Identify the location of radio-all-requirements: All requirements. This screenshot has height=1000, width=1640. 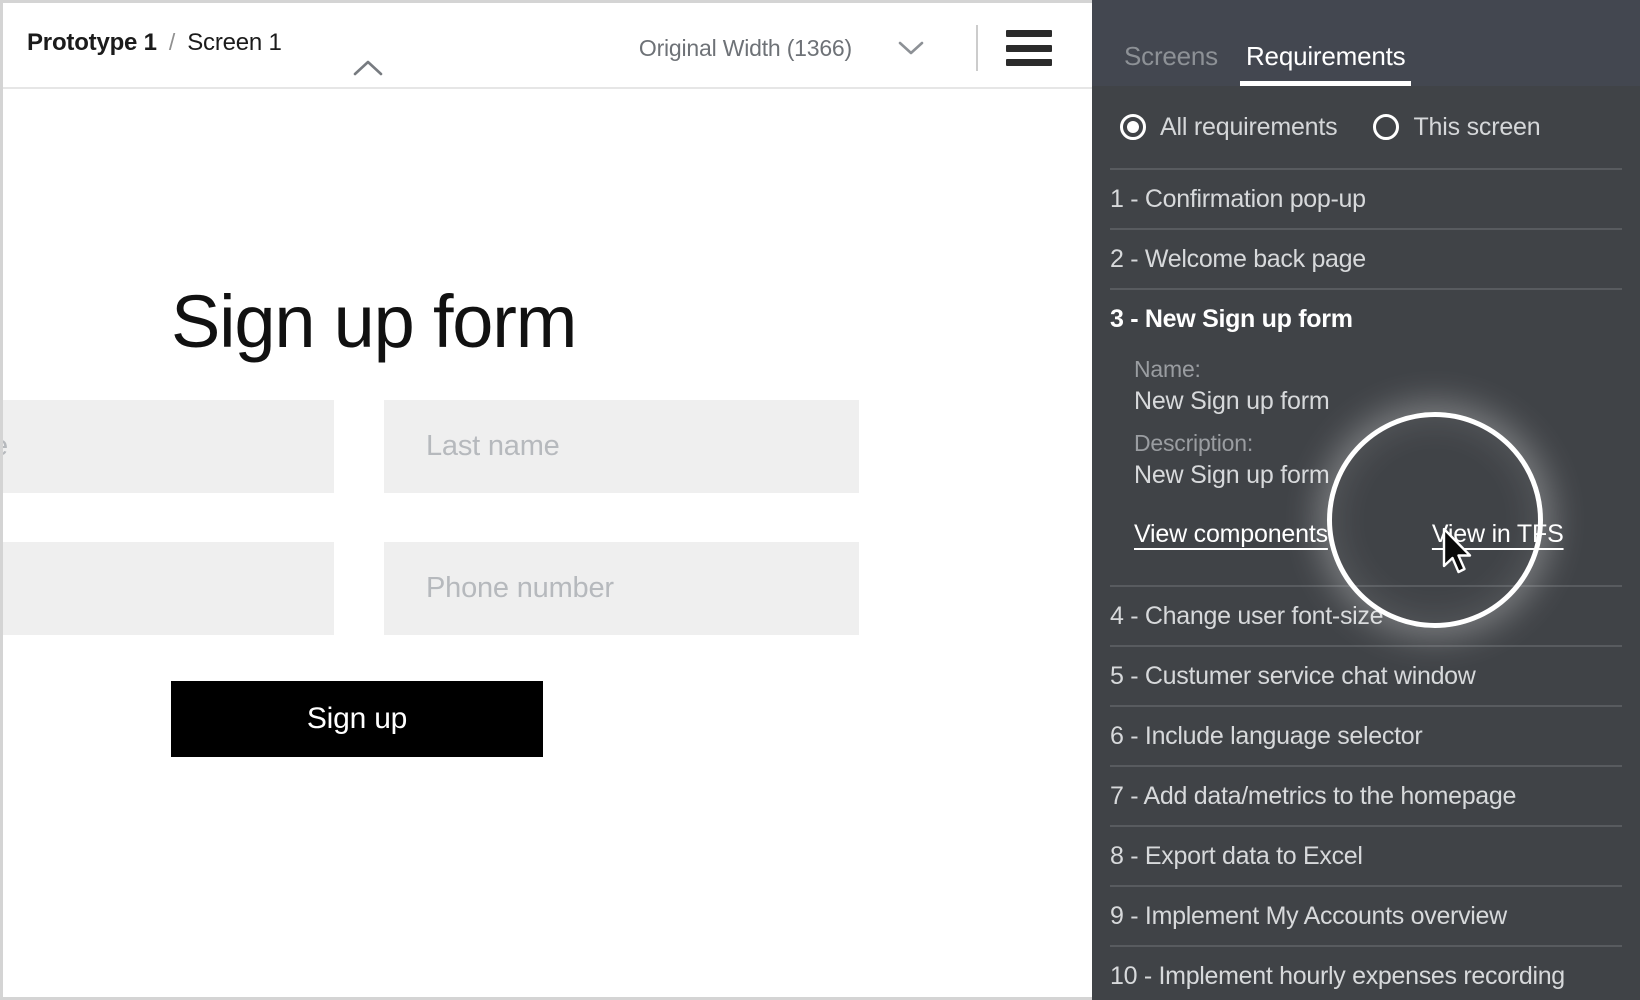
(1229, 127).